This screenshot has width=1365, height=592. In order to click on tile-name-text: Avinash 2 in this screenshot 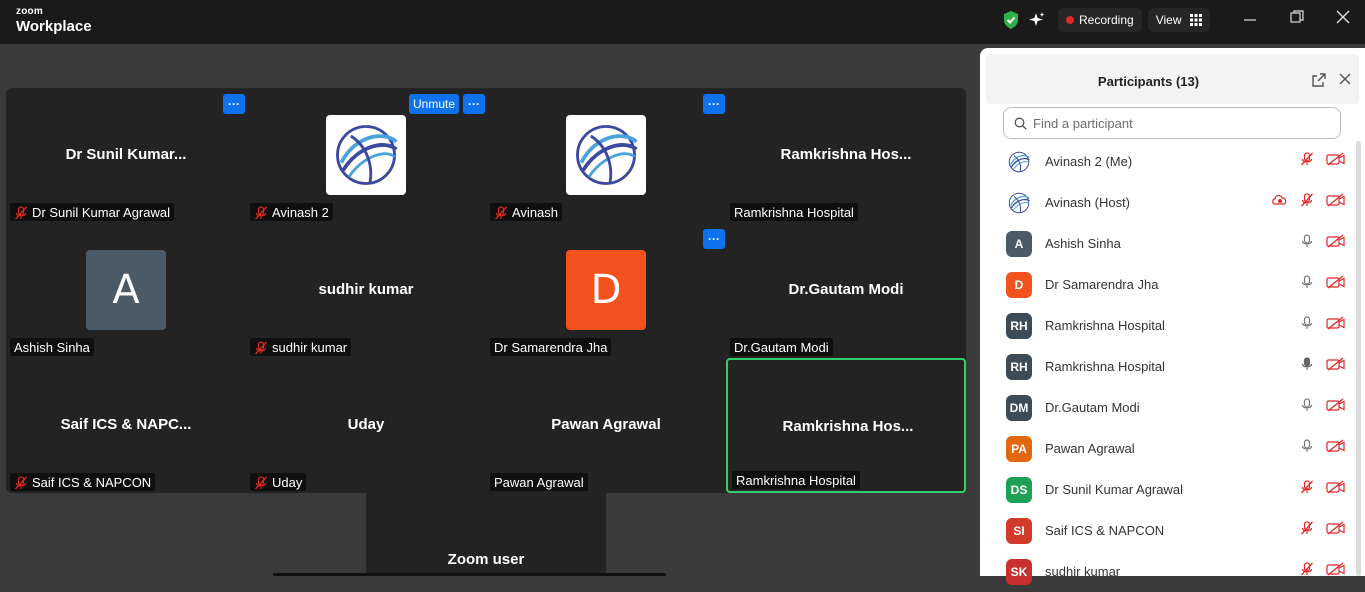, I will do `click(300, 212)`.